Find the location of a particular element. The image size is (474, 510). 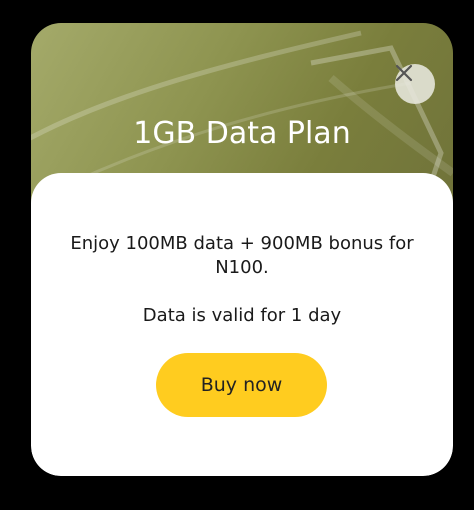

close-icon is located at coordinates (404, 73).